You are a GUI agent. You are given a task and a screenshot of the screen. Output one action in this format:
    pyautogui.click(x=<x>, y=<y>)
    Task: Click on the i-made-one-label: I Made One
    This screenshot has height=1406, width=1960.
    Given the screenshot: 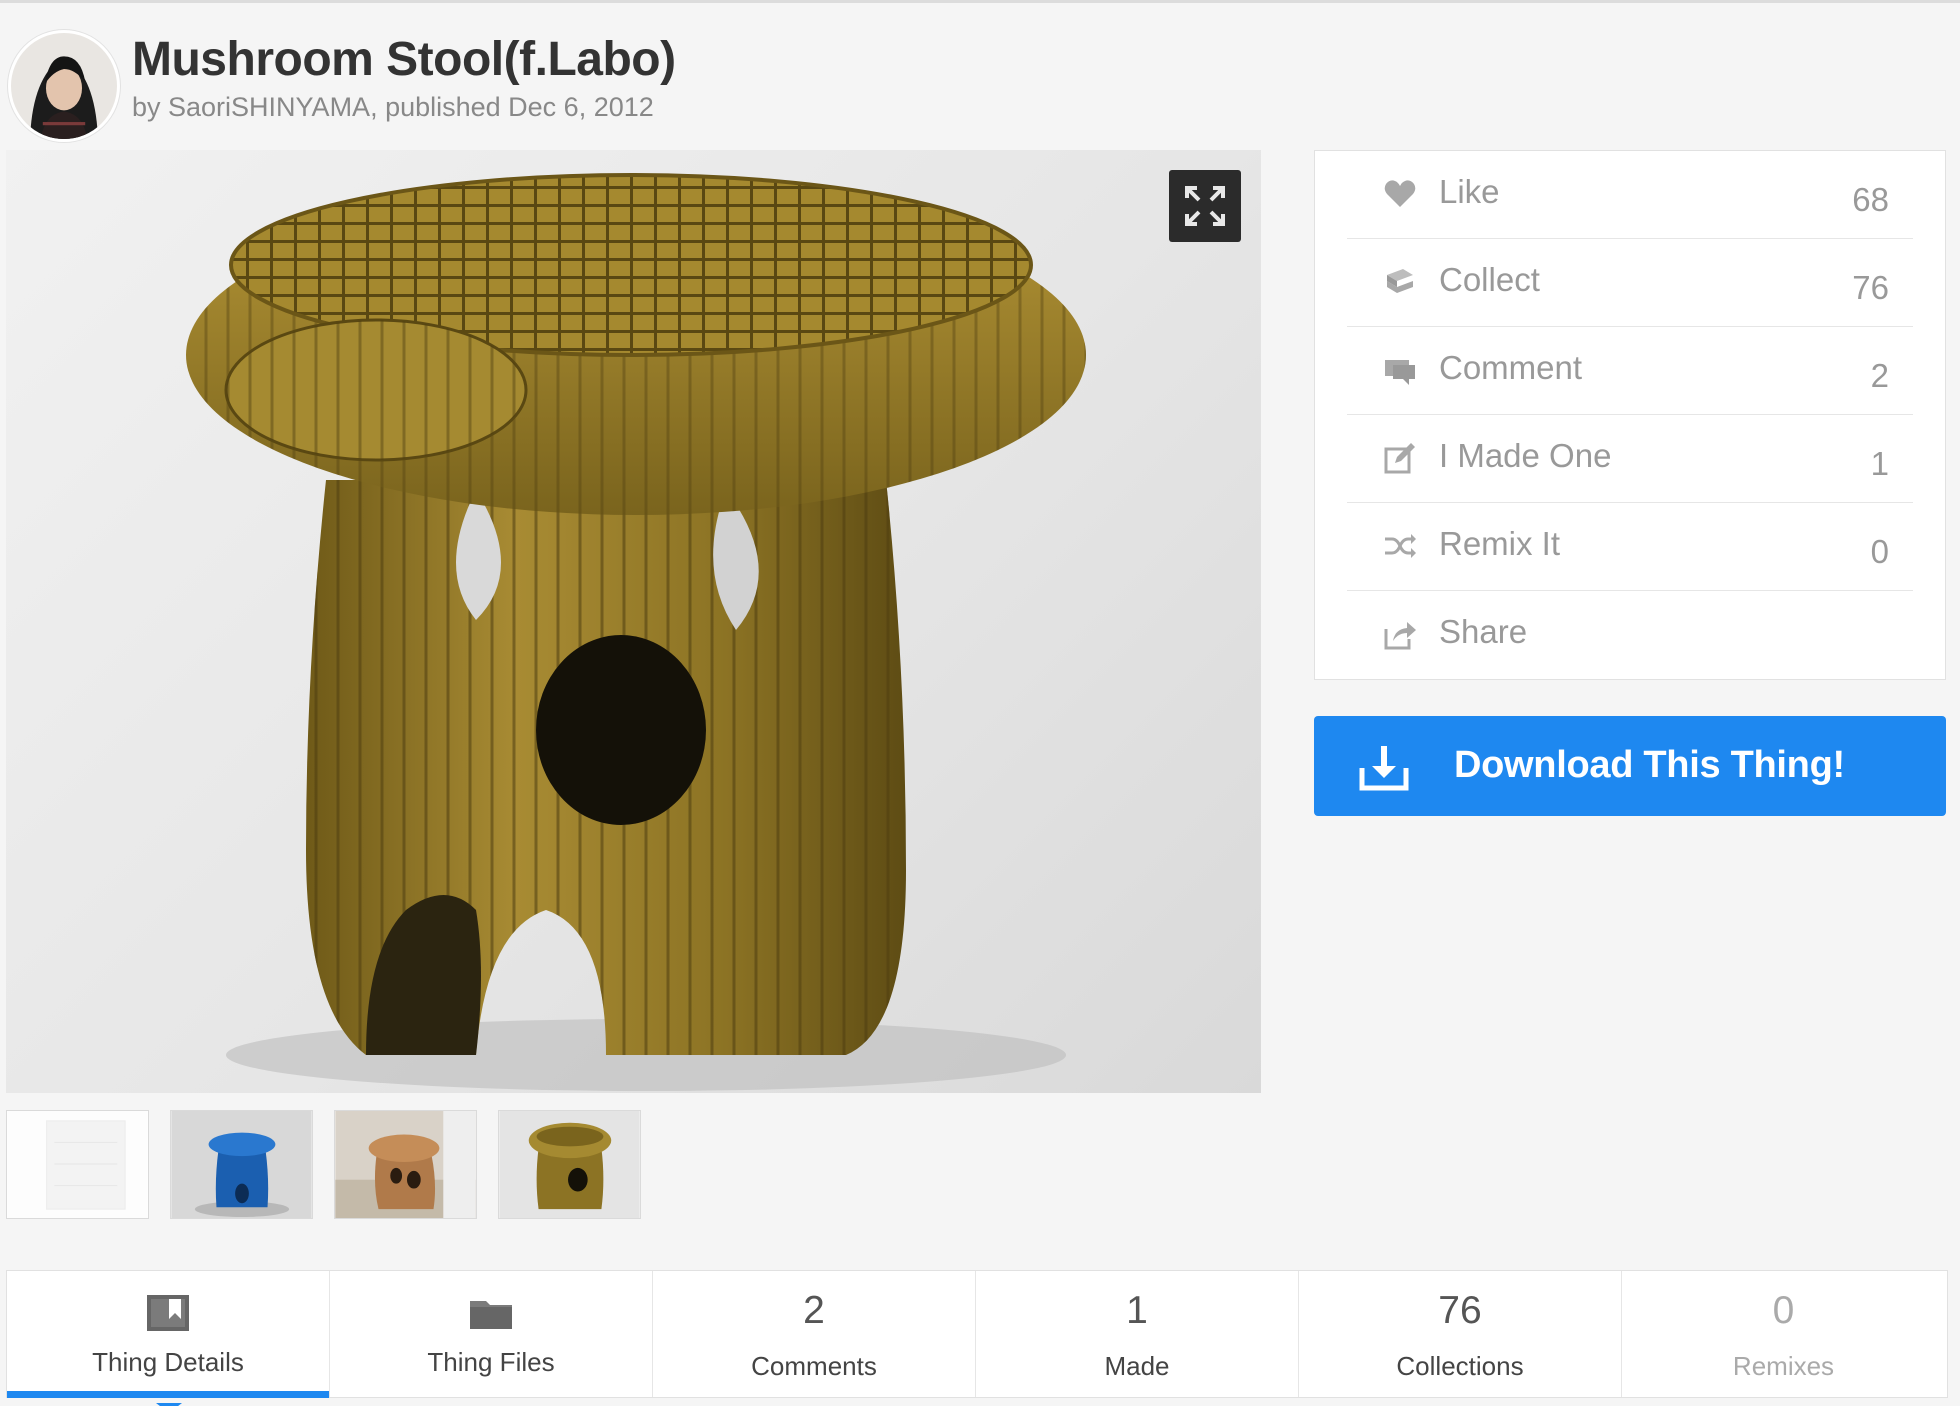 What is the action you would take?
    pyautogui.click(x=1525, y=455)
    